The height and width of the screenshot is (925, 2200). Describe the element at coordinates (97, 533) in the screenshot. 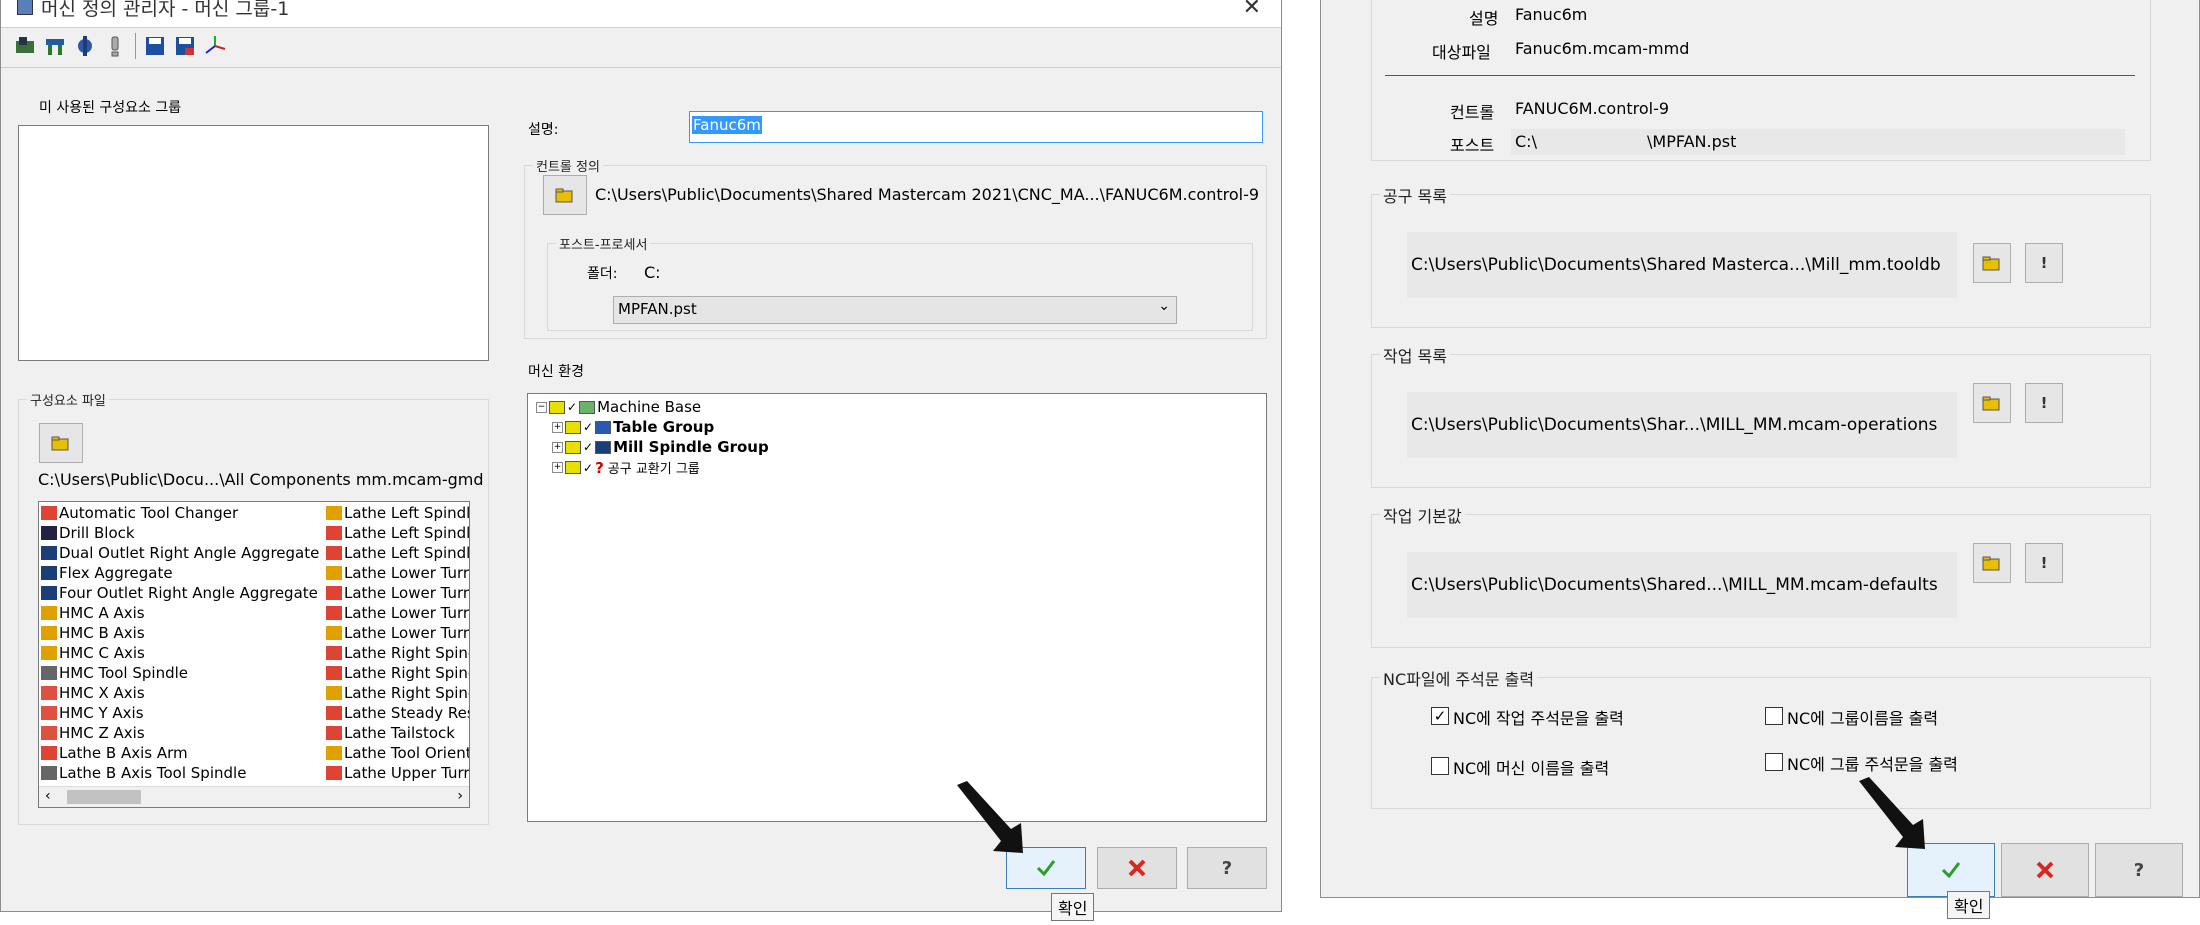

I see `component-label: Drill Block` at that location.